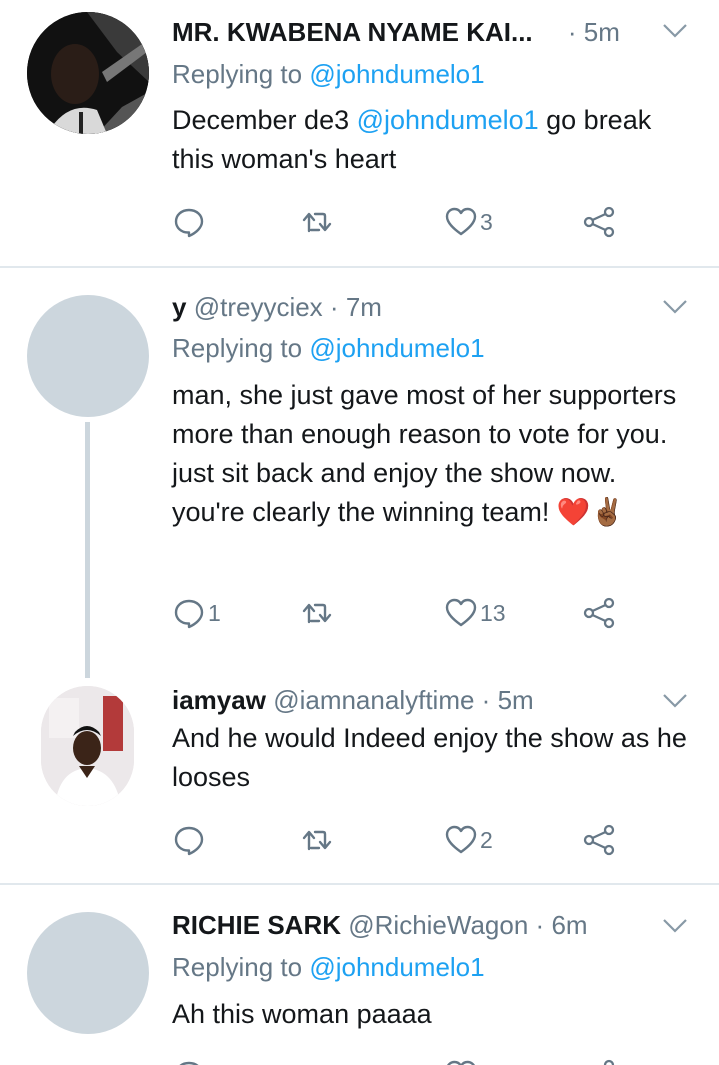  Describe the element at coordinates (448, 120) in the screenshot. I see `mention-link: @johndumelo1` at that location.